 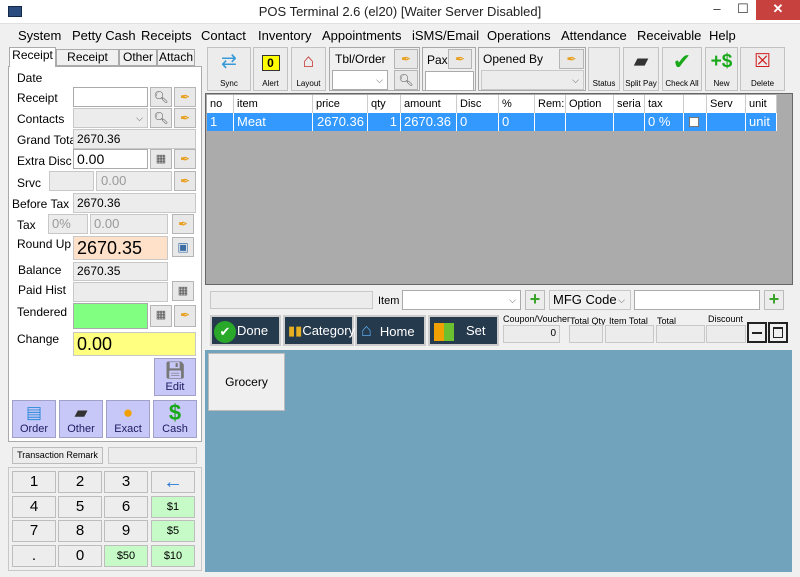 What do you see at coordinates (161, 118) in the screenshot?
I see `contacts-search-button: 🔍︎` at bounding box center [161, 118].